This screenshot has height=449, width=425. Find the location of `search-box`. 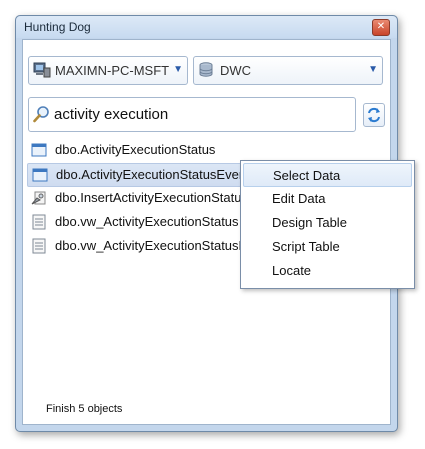

search-box is located at coordinates (192, 114).